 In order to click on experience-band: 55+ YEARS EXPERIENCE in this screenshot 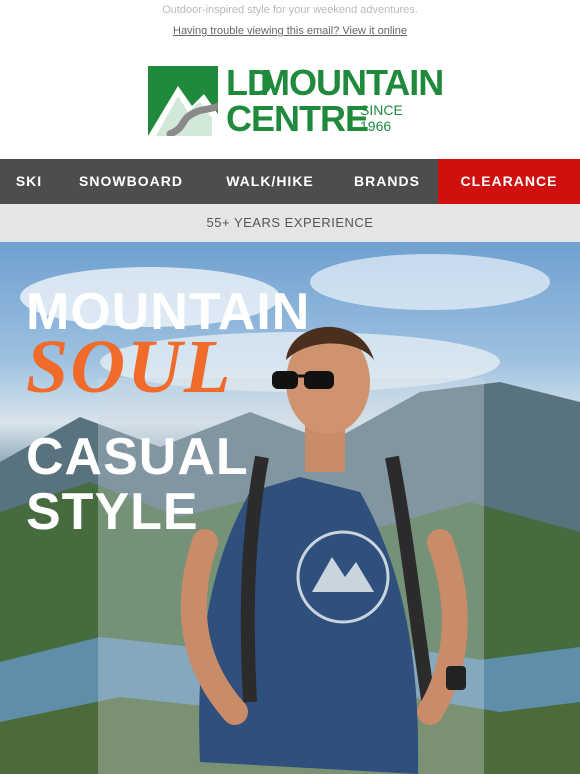, I will do `click(290, 223)`.